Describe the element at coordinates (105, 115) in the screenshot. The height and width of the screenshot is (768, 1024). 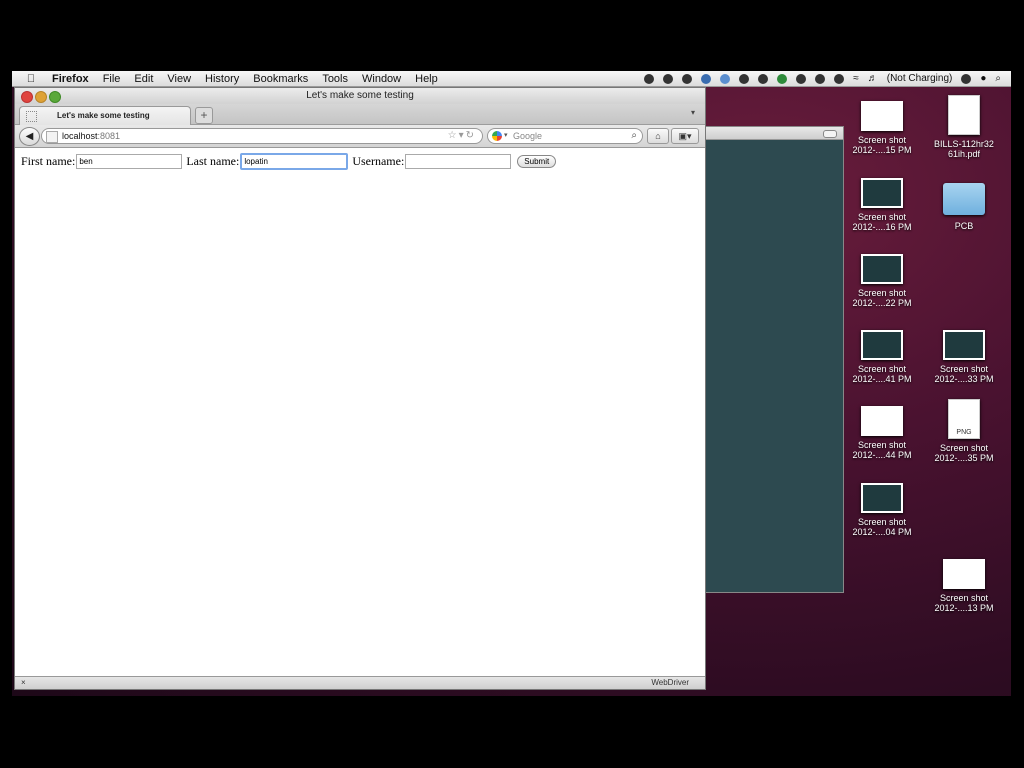
I see `tab-active: Let's make some testing` at that location.